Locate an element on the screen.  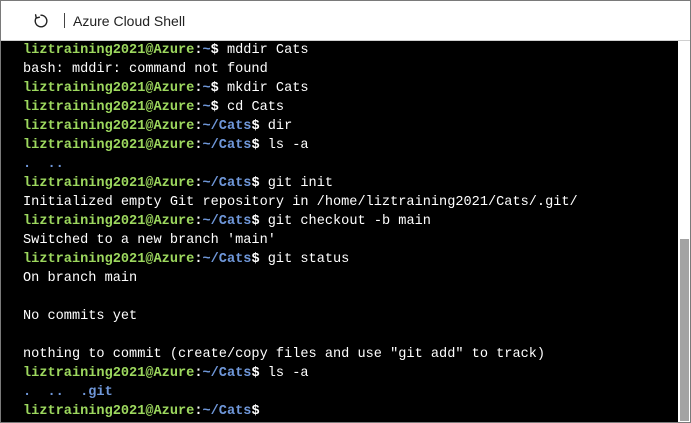
prompt-line: liztraining2021@Azure:~$ mddir Cats is located at coordinates (348, 50).